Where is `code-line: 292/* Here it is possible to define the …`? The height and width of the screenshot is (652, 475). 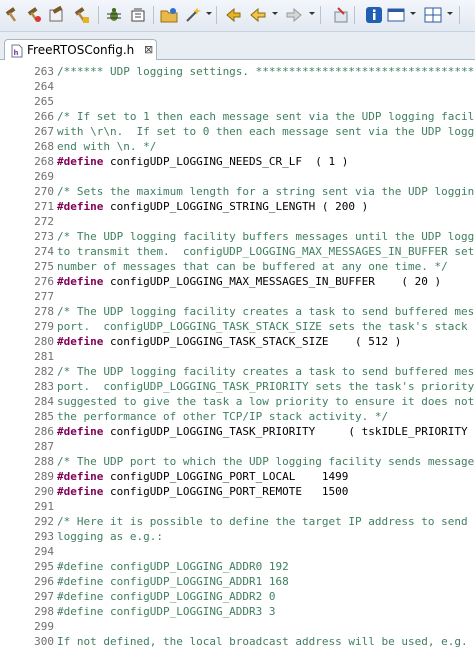
code-line: 292/* Here it is possible to define the … is located at coordinates (237, 521).